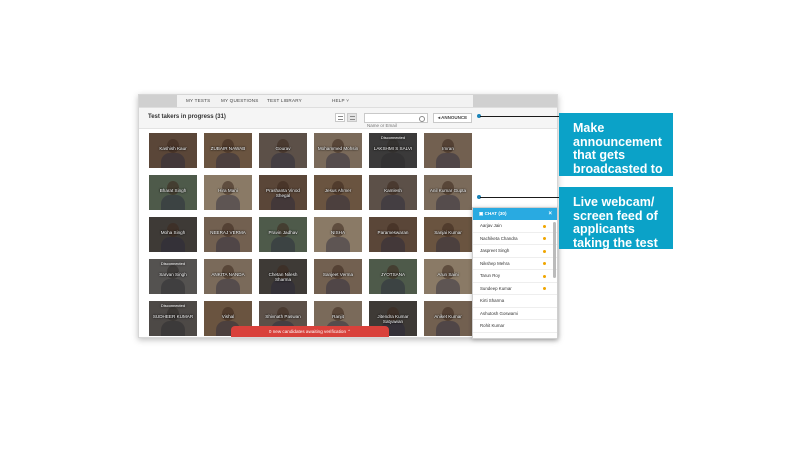  What do you see at coordinates (283, 316) in the screenshot?
I see `candidate-name: Shivnath Paswan` at bounding box center [283, 316].